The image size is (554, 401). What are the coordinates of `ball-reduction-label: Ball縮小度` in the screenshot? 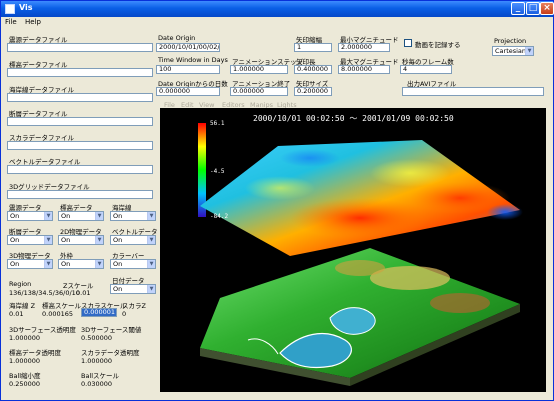 It's located at (25, 376).